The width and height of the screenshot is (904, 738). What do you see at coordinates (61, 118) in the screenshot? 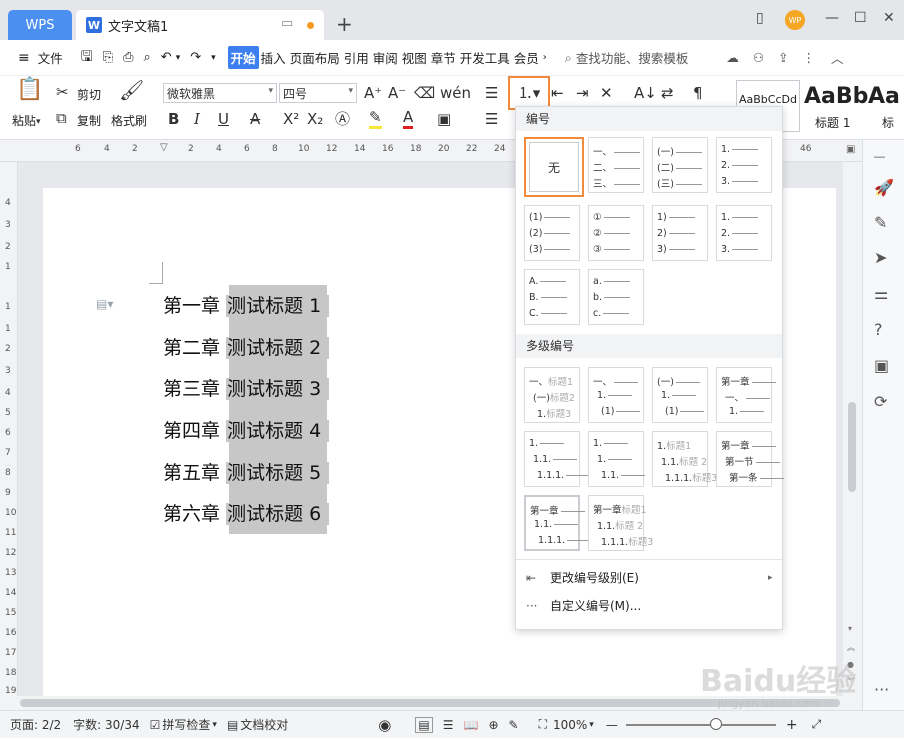
I see `copy-icon: ⧉` at bounding box center [61, 118].